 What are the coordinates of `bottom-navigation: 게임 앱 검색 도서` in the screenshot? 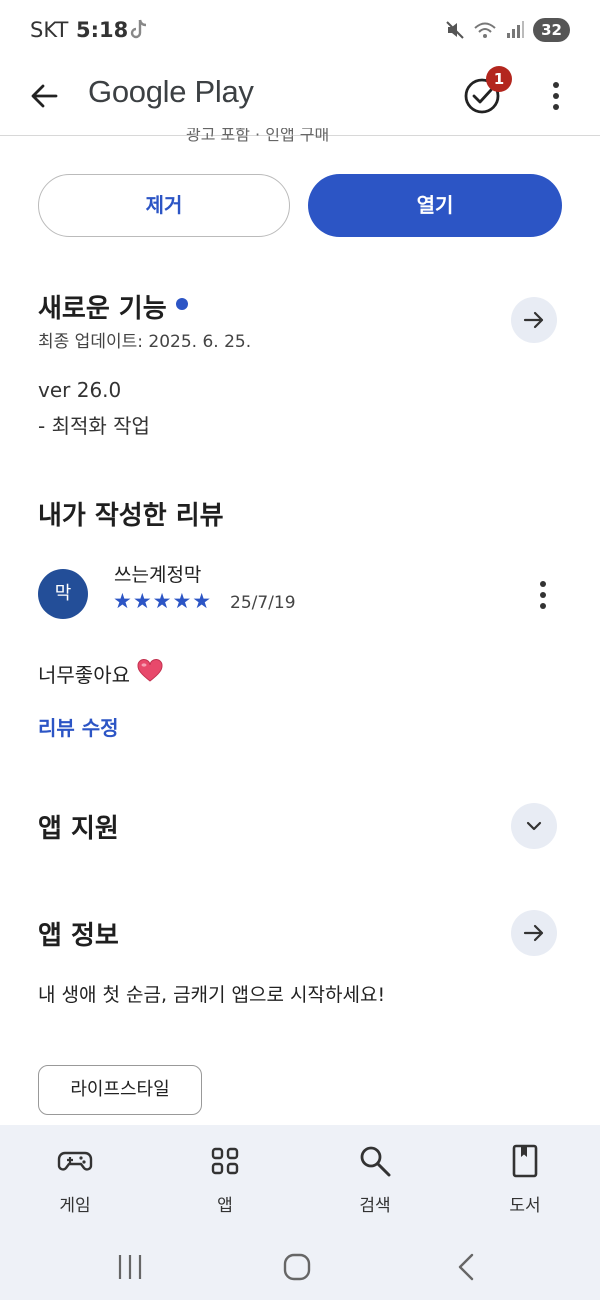 It's located at (300, 1180).